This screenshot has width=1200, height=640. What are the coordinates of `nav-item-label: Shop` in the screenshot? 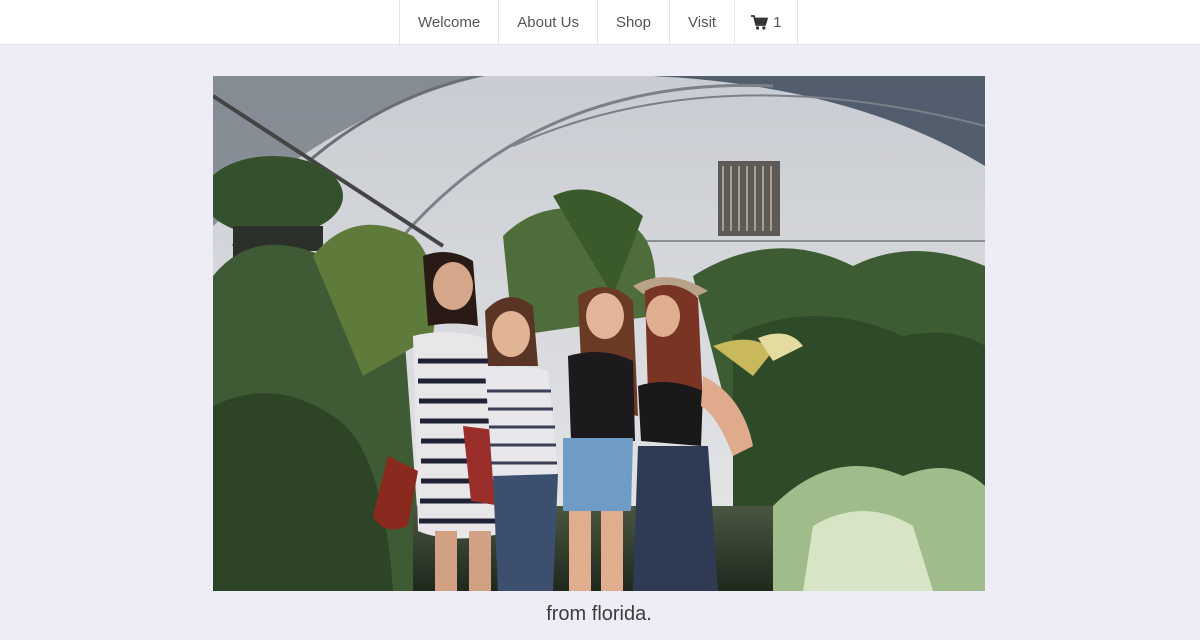 It's located at (633, 22).